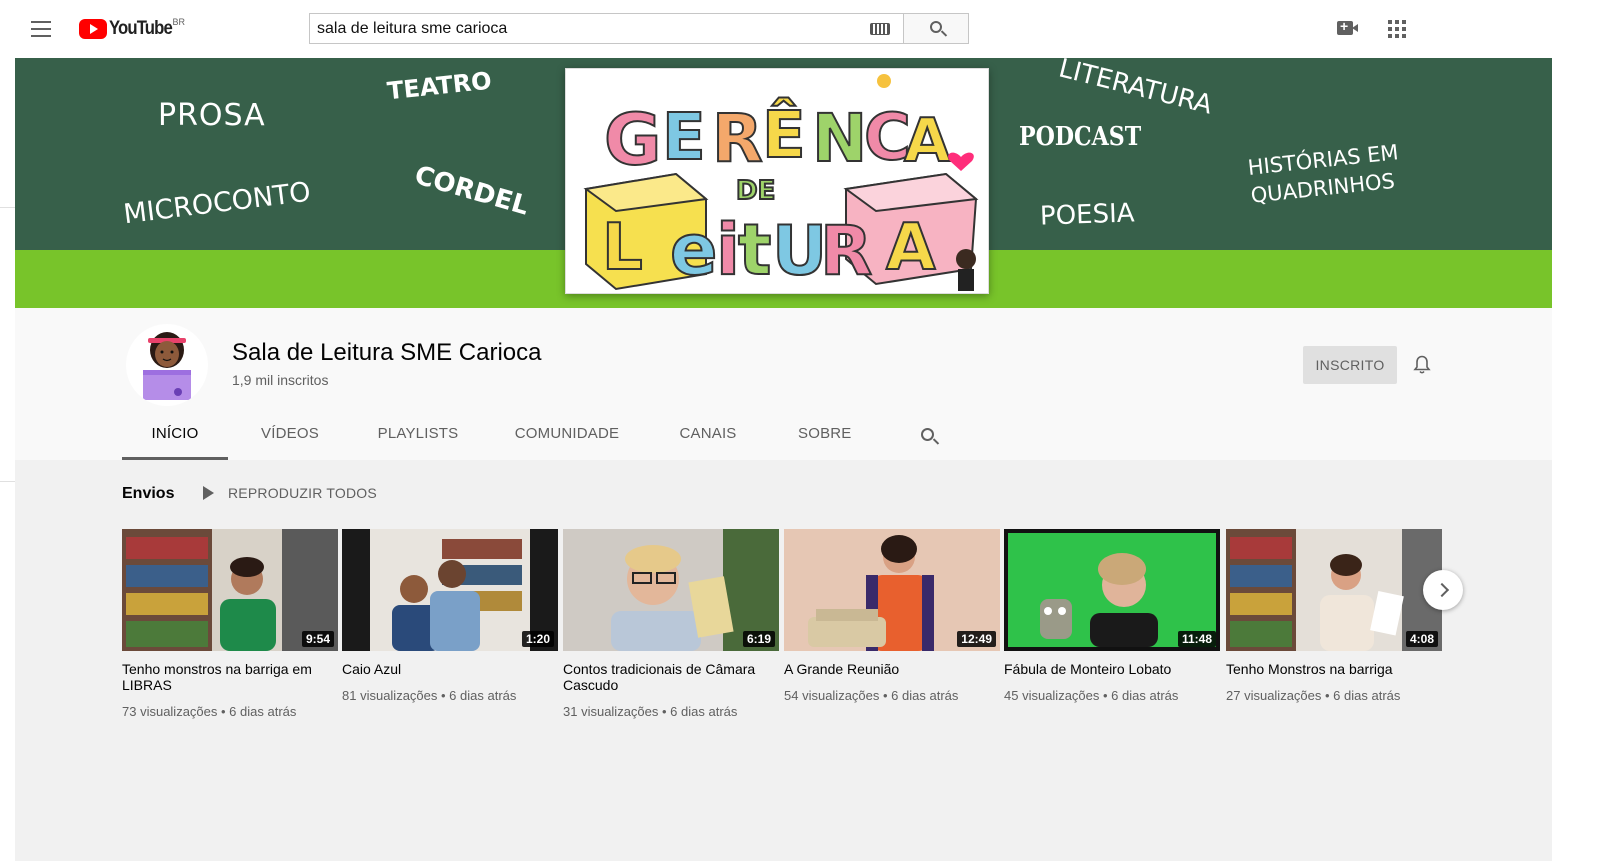 This screenshot has height=861, width=1600. I want to click on video-meta: 31 visualizações • 6 dias atrás, so click(650, 711).